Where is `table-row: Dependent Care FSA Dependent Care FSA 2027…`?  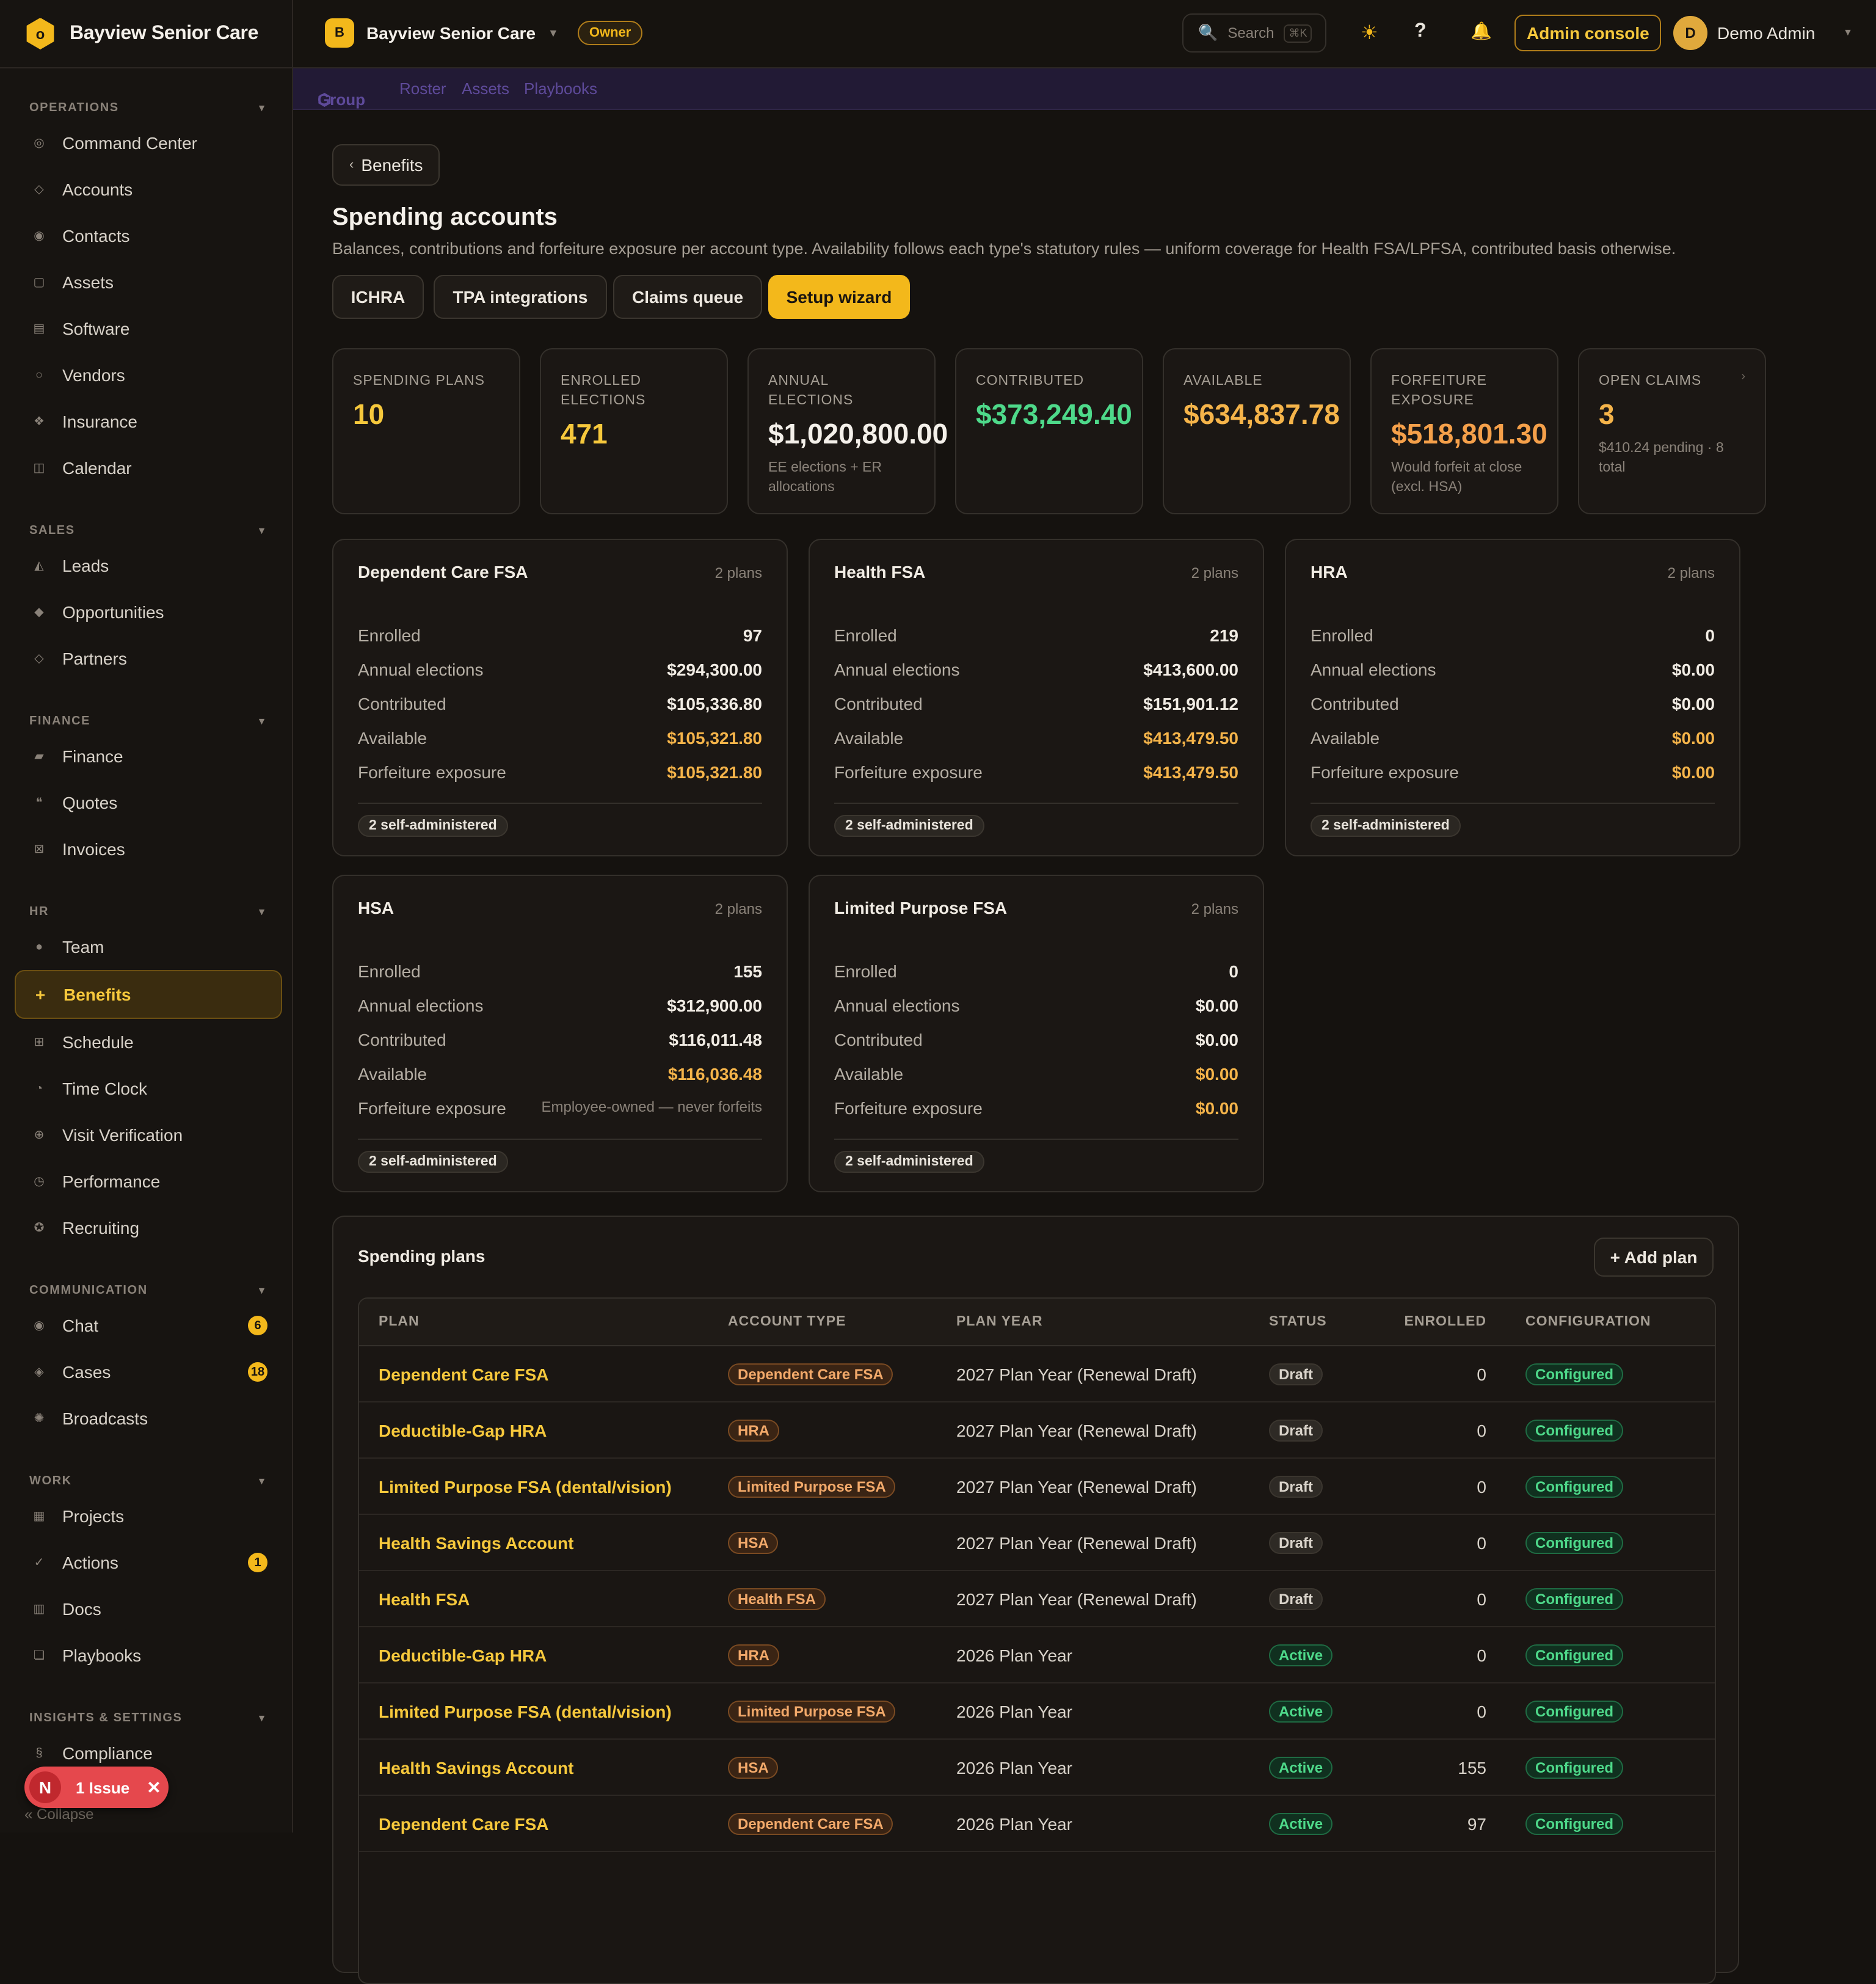
table-row: Dependent Care FSA Dependent Care FSA 2027… is located at coordinates (1037, 1374).